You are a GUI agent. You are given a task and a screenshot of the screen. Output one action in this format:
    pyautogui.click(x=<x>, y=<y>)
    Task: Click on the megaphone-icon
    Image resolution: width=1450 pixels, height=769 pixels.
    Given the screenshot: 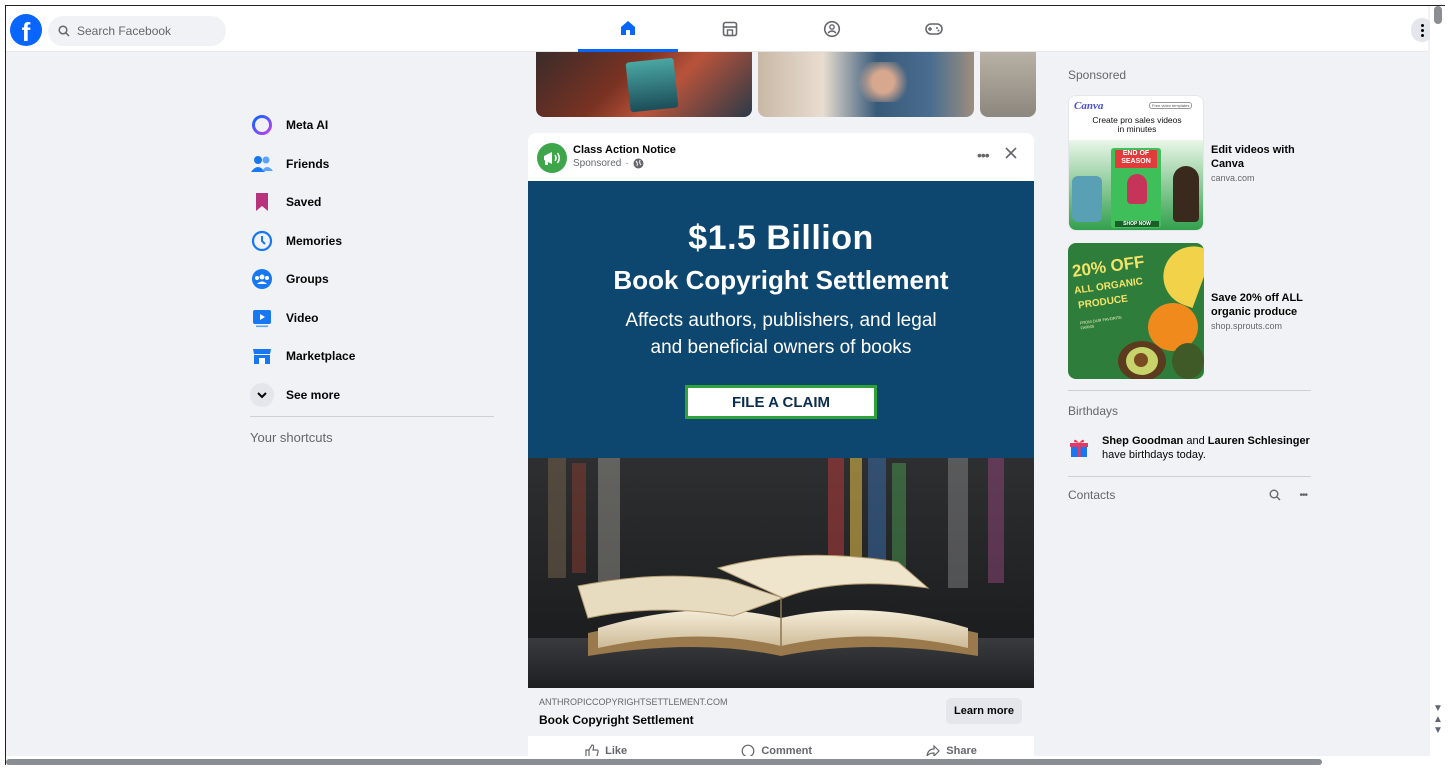 What is the action you would take?
    pyautogui.click(x=552, y=158)
    